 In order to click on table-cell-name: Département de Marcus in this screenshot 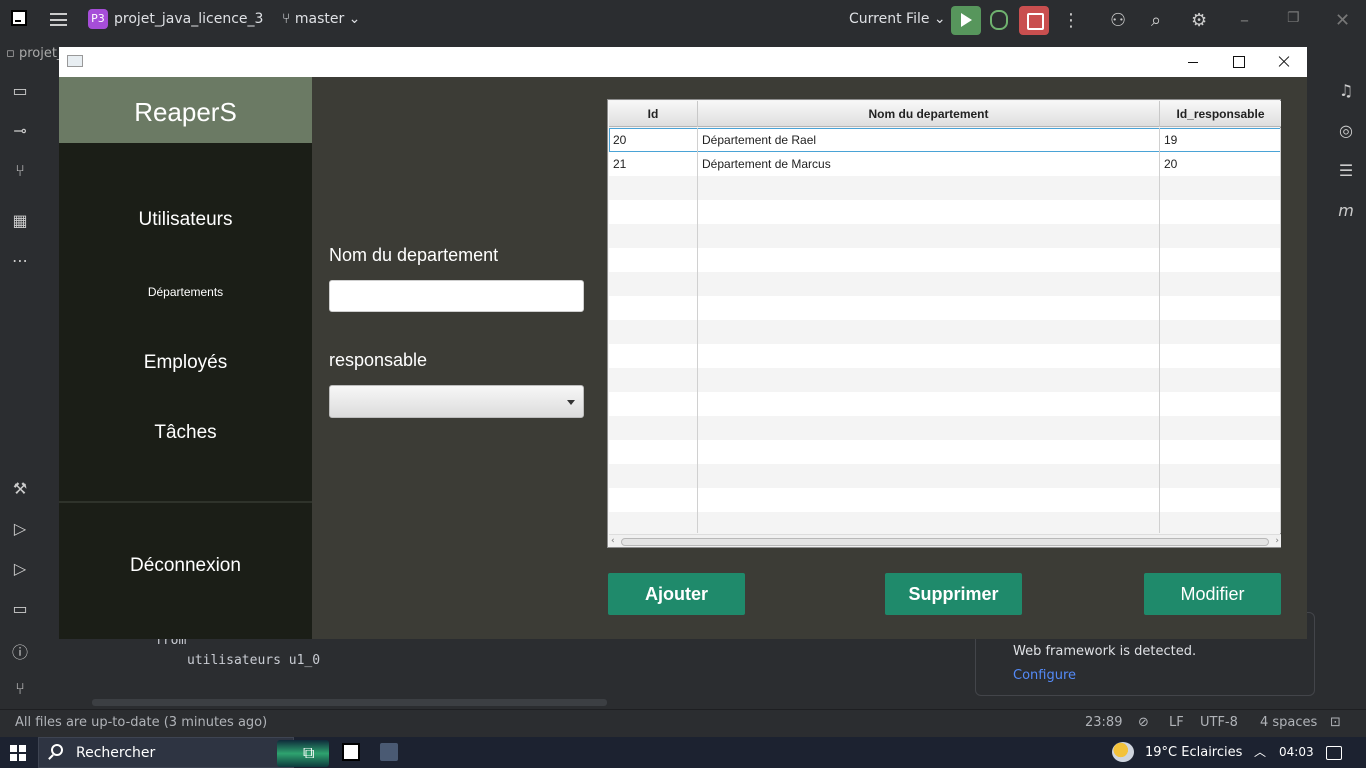, I will do `click(929, 164)`.